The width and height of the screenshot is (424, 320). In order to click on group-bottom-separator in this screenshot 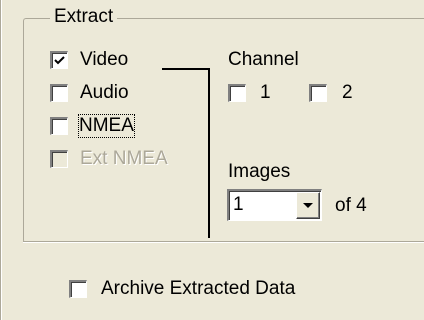, I will do `click(223, 242)`.